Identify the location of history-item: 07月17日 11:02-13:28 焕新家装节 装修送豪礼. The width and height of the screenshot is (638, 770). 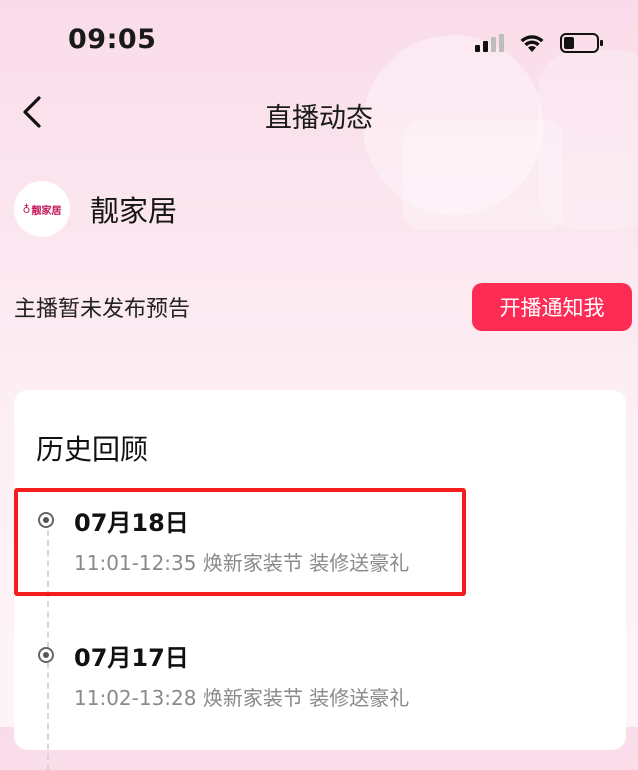
(316, 680).